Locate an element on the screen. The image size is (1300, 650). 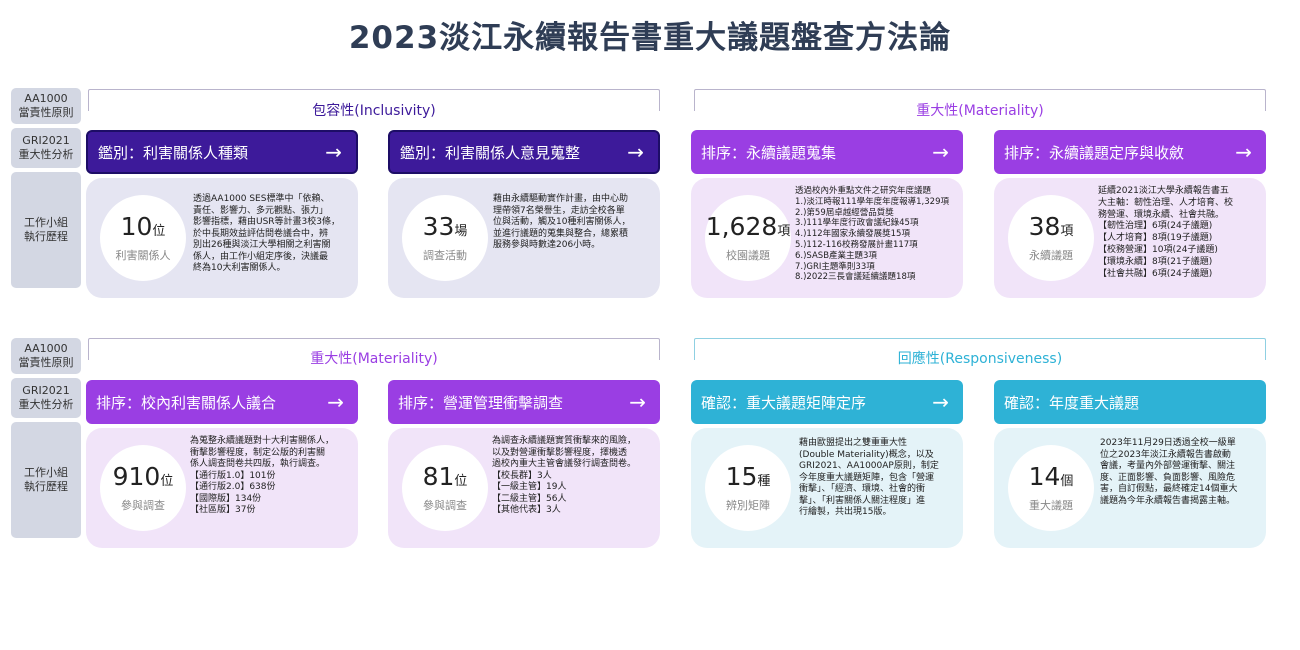
step-header-issue-ordering: 排序：永續議題定序與收斂 → is located at coordinates (1130, 152).